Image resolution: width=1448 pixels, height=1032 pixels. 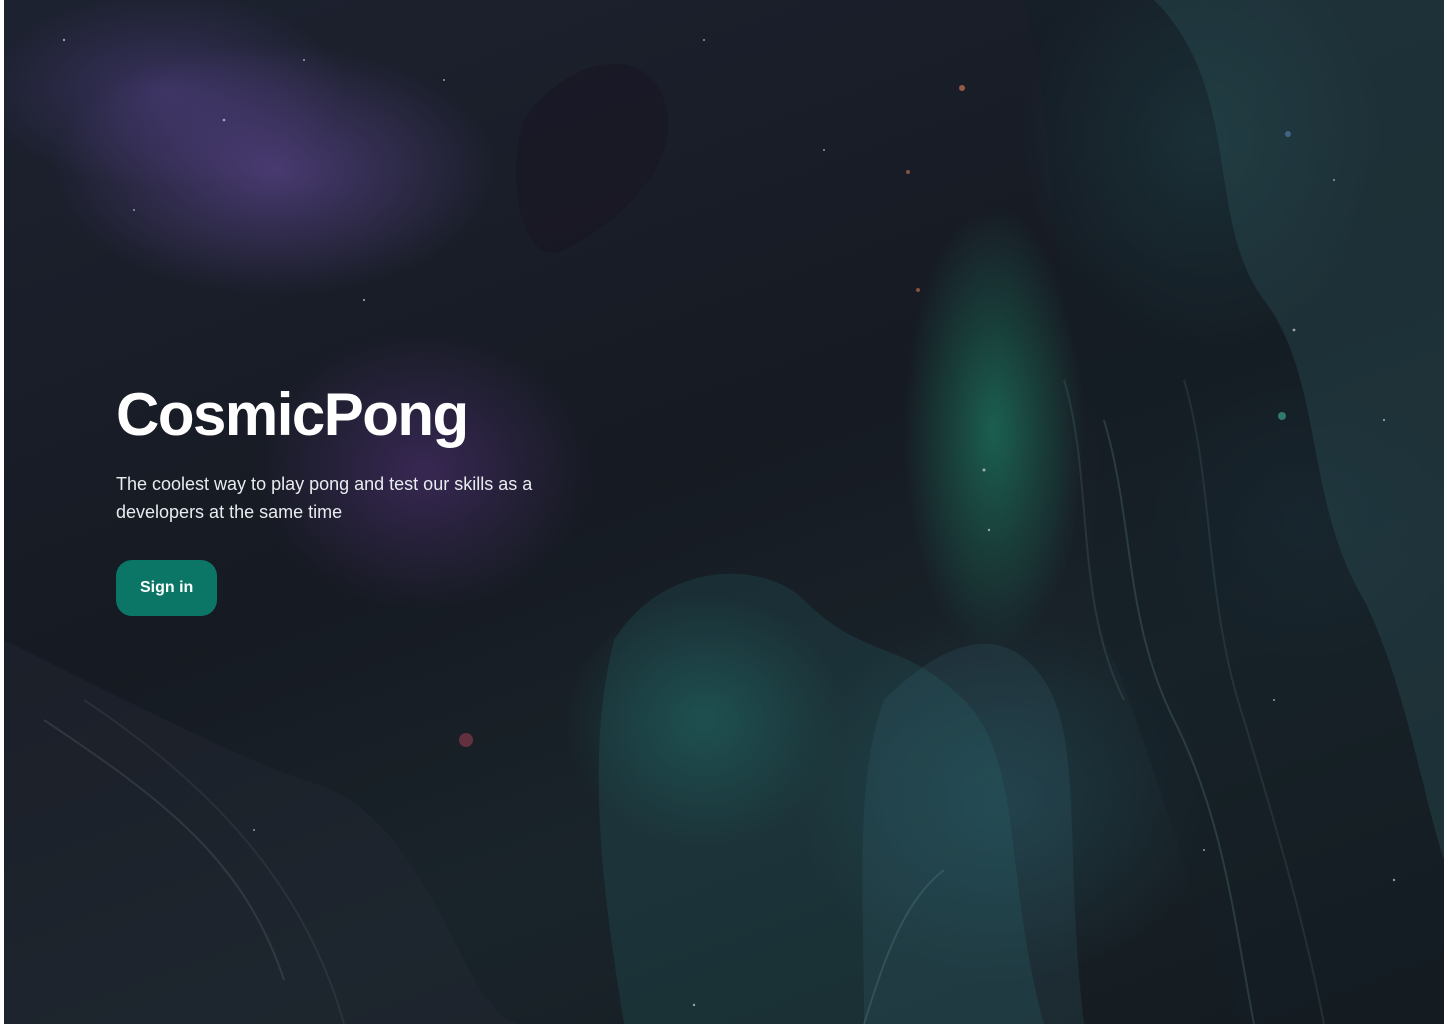 What do you see at coordinates (292, 414) in the screenshot?
I see `app-title: CosmicPong` at bounding box center [292, 414].